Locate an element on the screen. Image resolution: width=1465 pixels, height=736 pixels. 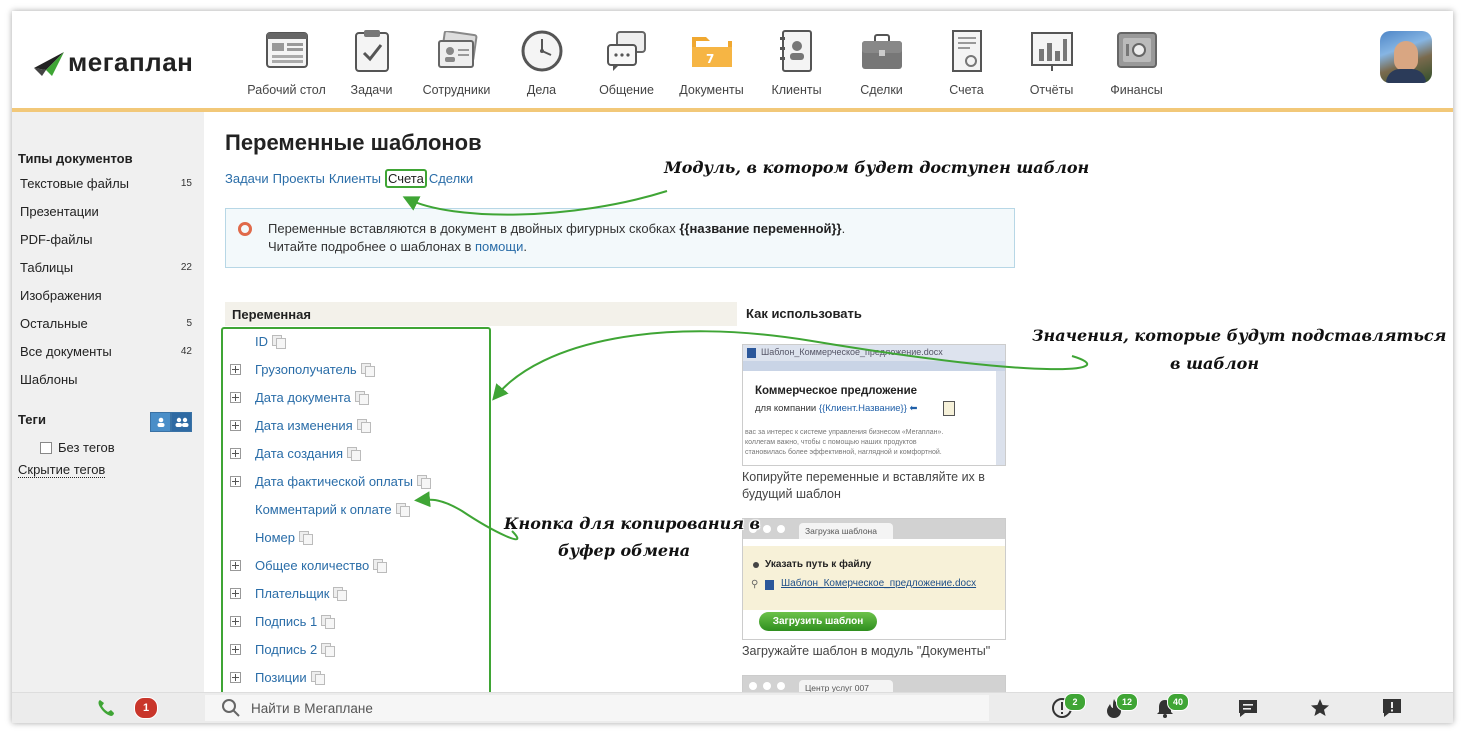
svg-text: 7 is located at coordinates (710, 59).